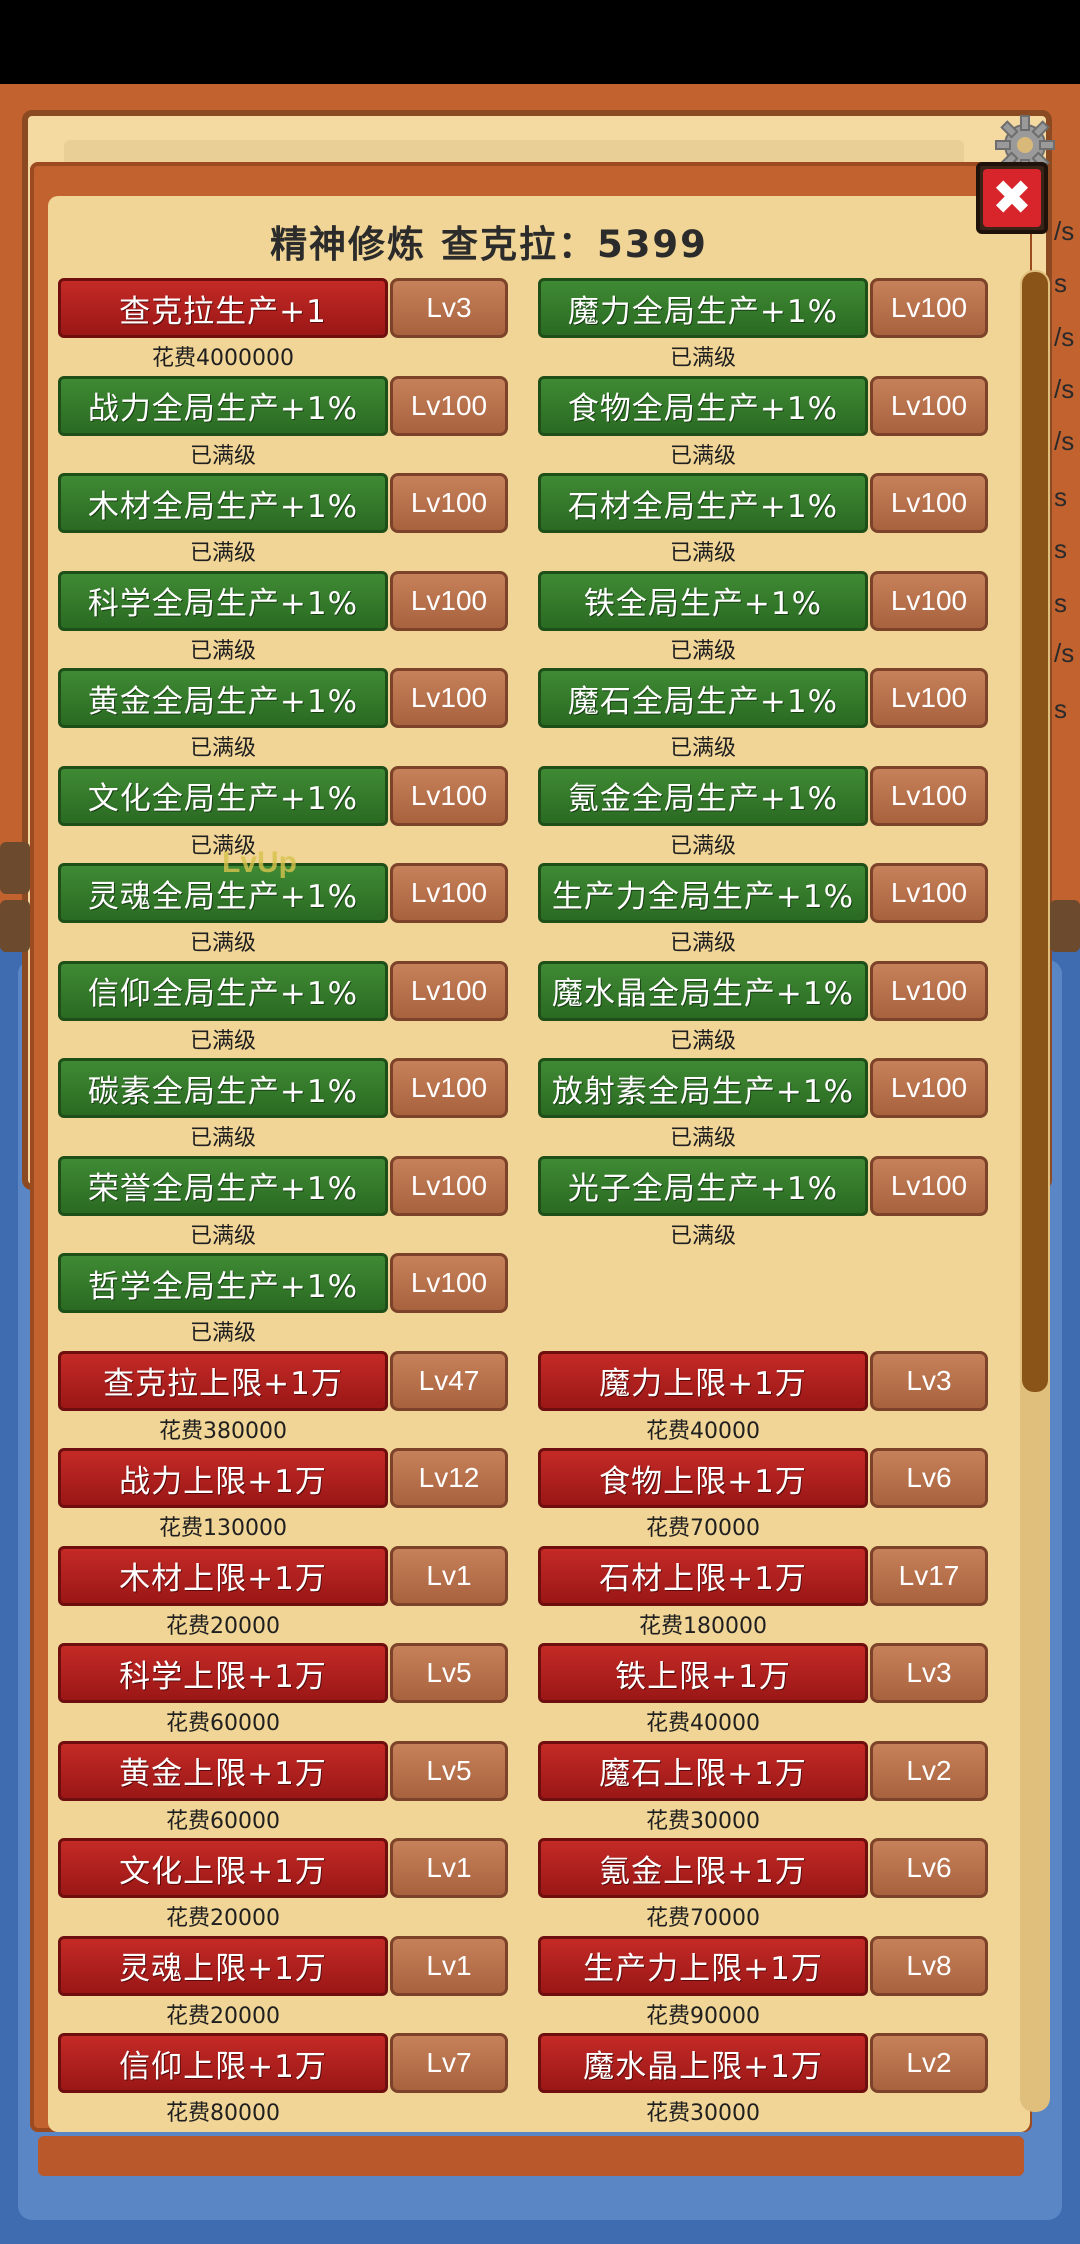 Image resolution: width=1080 pixels, height=2244 pixels. I want to click on upgrade-button: 生产力全局生产+1%, so click(703, 893).